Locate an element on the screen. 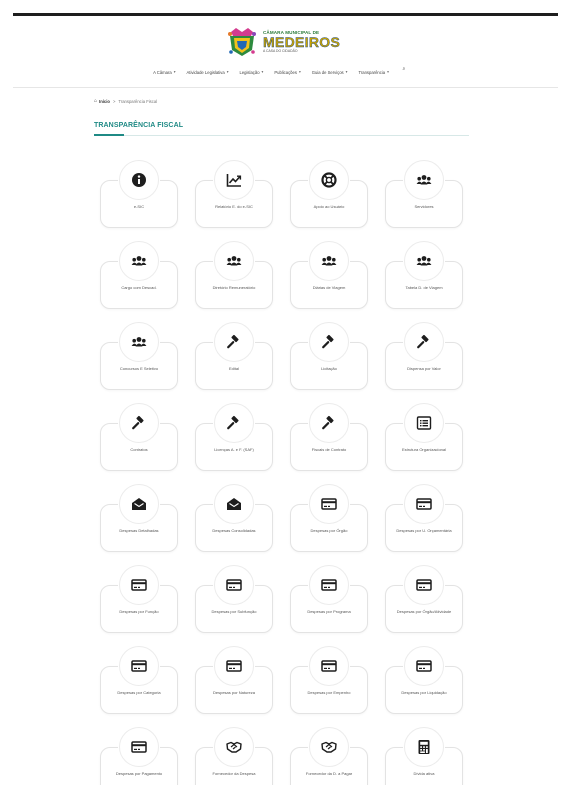 Image resolution: width=561 pixels, height=785 pixels. card-relatorio-e-do-e-sic: Relatório E. do e-SIC is located at coordinates (234, 194).